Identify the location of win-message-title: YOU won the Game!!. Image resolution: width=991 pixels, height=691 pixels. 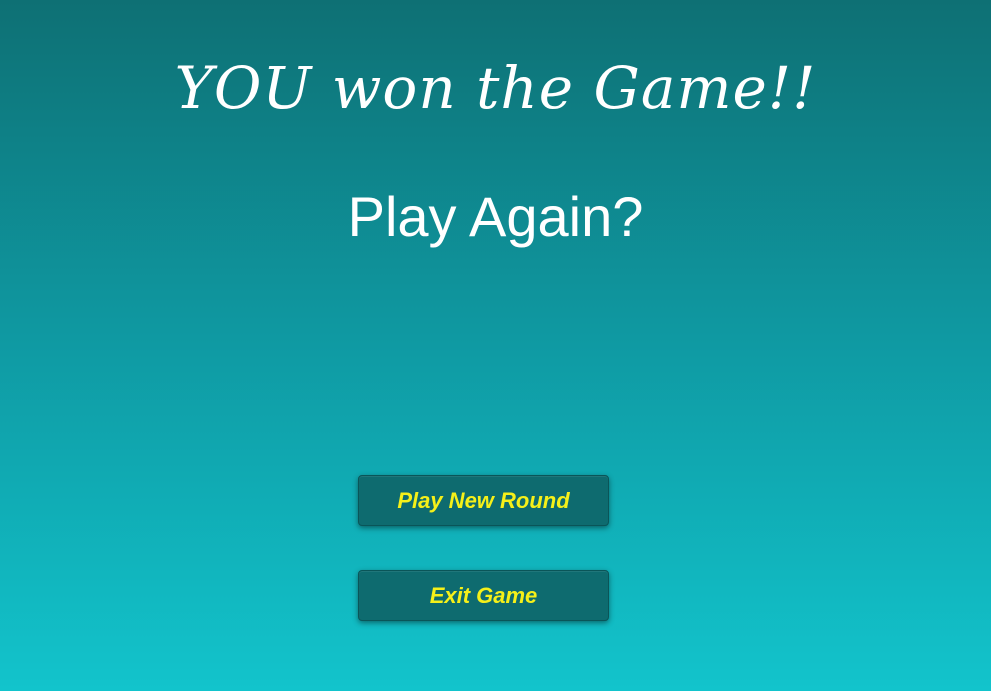
(495, 88).